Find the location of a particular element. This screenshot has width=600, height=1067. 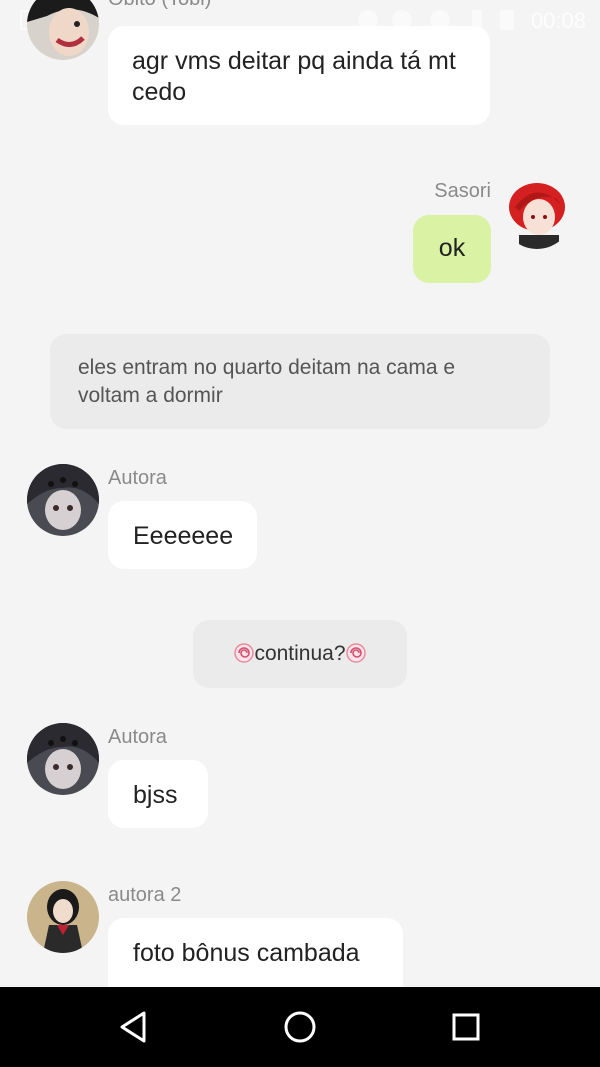

sender-name: Sasori is located at coordinates (462, 191).